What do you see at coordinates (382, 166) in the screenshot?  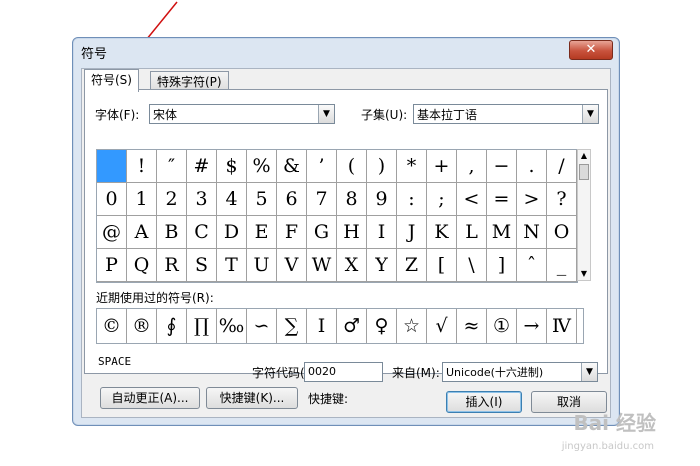 I see `symbol-cell: )` at bounding box center [382, 166].